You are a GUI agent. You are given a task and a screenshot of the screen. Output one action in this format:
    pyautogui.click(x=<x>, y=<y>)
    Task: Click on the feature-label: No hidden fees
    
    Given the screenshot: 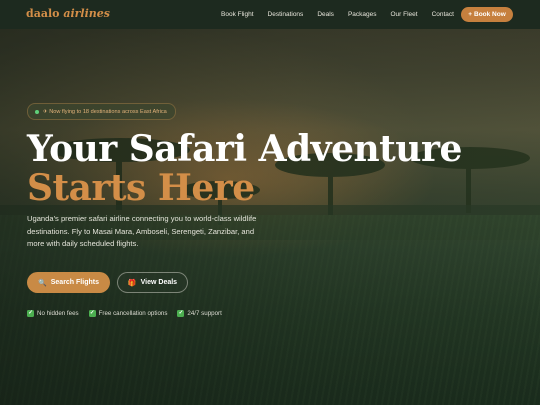 What is the action you would take?
    pyautogui.click(x=58, y=313)
    